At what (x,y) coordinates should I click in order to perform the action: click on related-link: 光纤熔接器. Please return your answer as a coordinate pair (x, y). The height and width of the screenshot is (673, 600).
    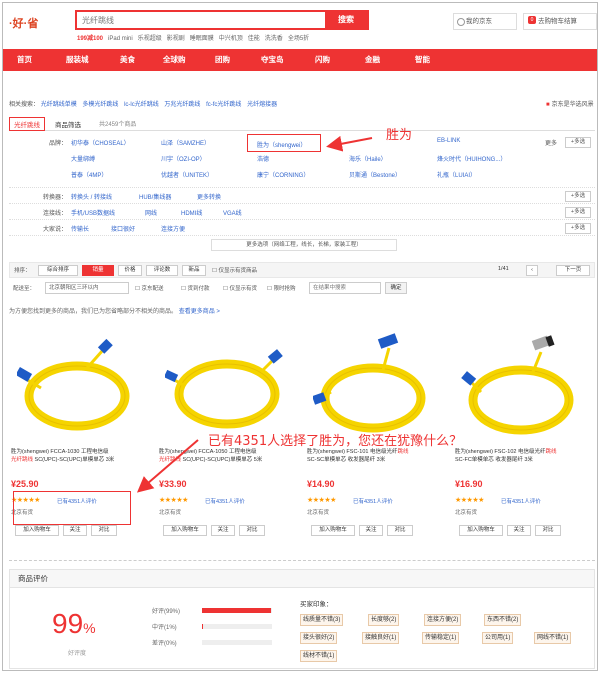
    Looking at the image, I should click on (262, 105).